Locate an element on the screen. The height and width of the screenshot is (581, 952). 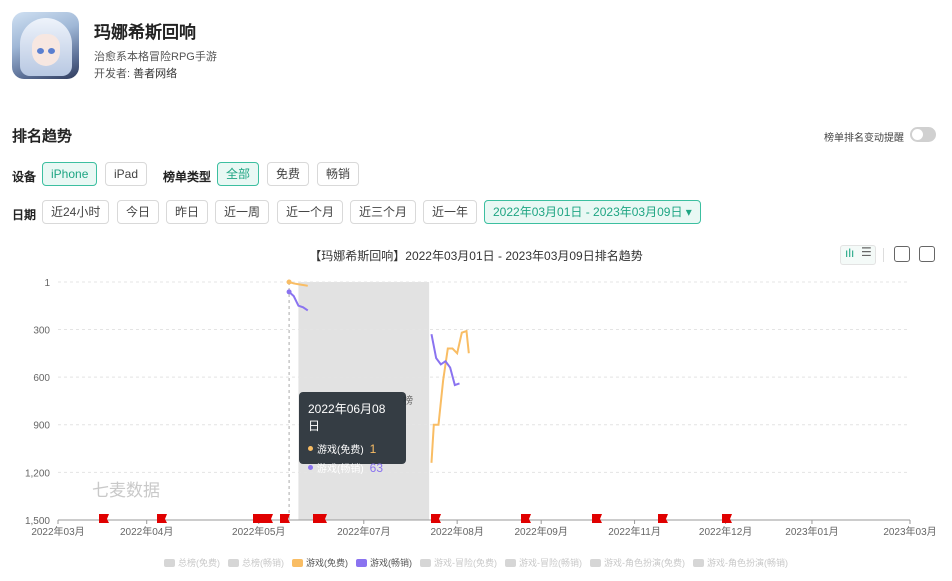
tooltip-series-label: 游戏(畅销) is located at coordinates (340, 469).